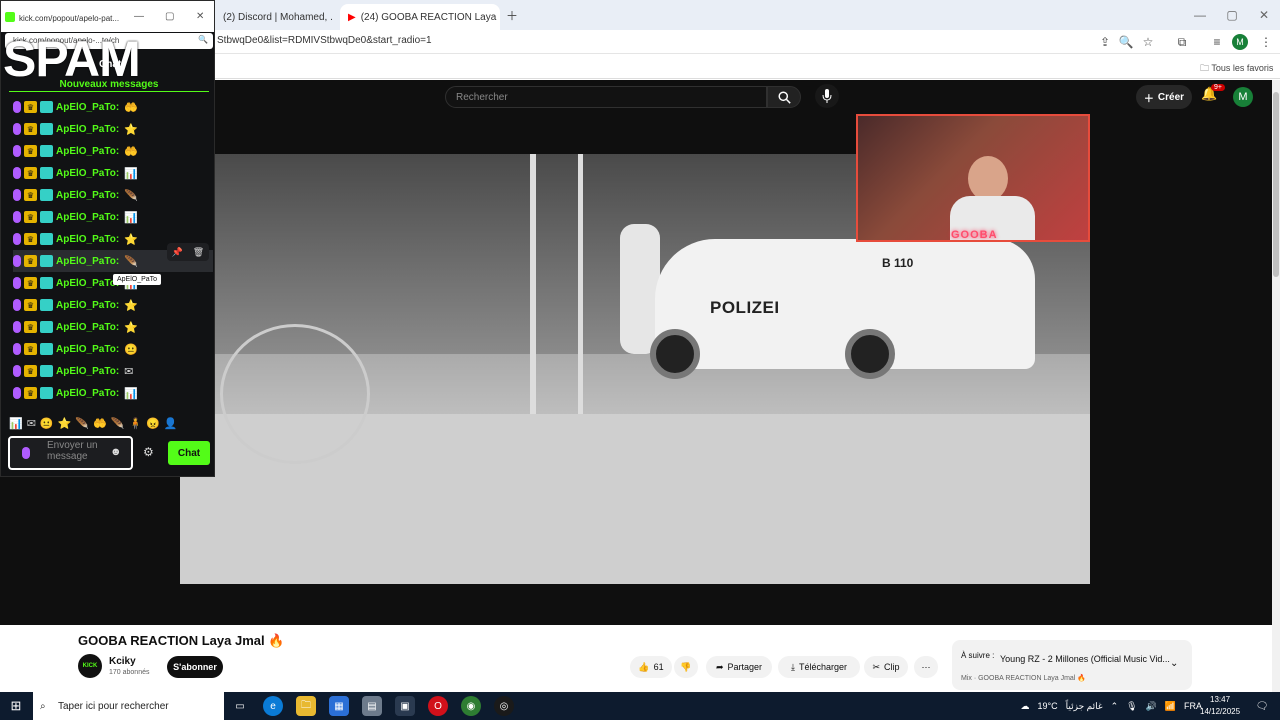 The width and height of the screenshot is (1280, 720). What do you see at coordinates (1164, 97) in the screenshot?
I see `create-button: ＋ Créer` at bounding box center [1164, 97].